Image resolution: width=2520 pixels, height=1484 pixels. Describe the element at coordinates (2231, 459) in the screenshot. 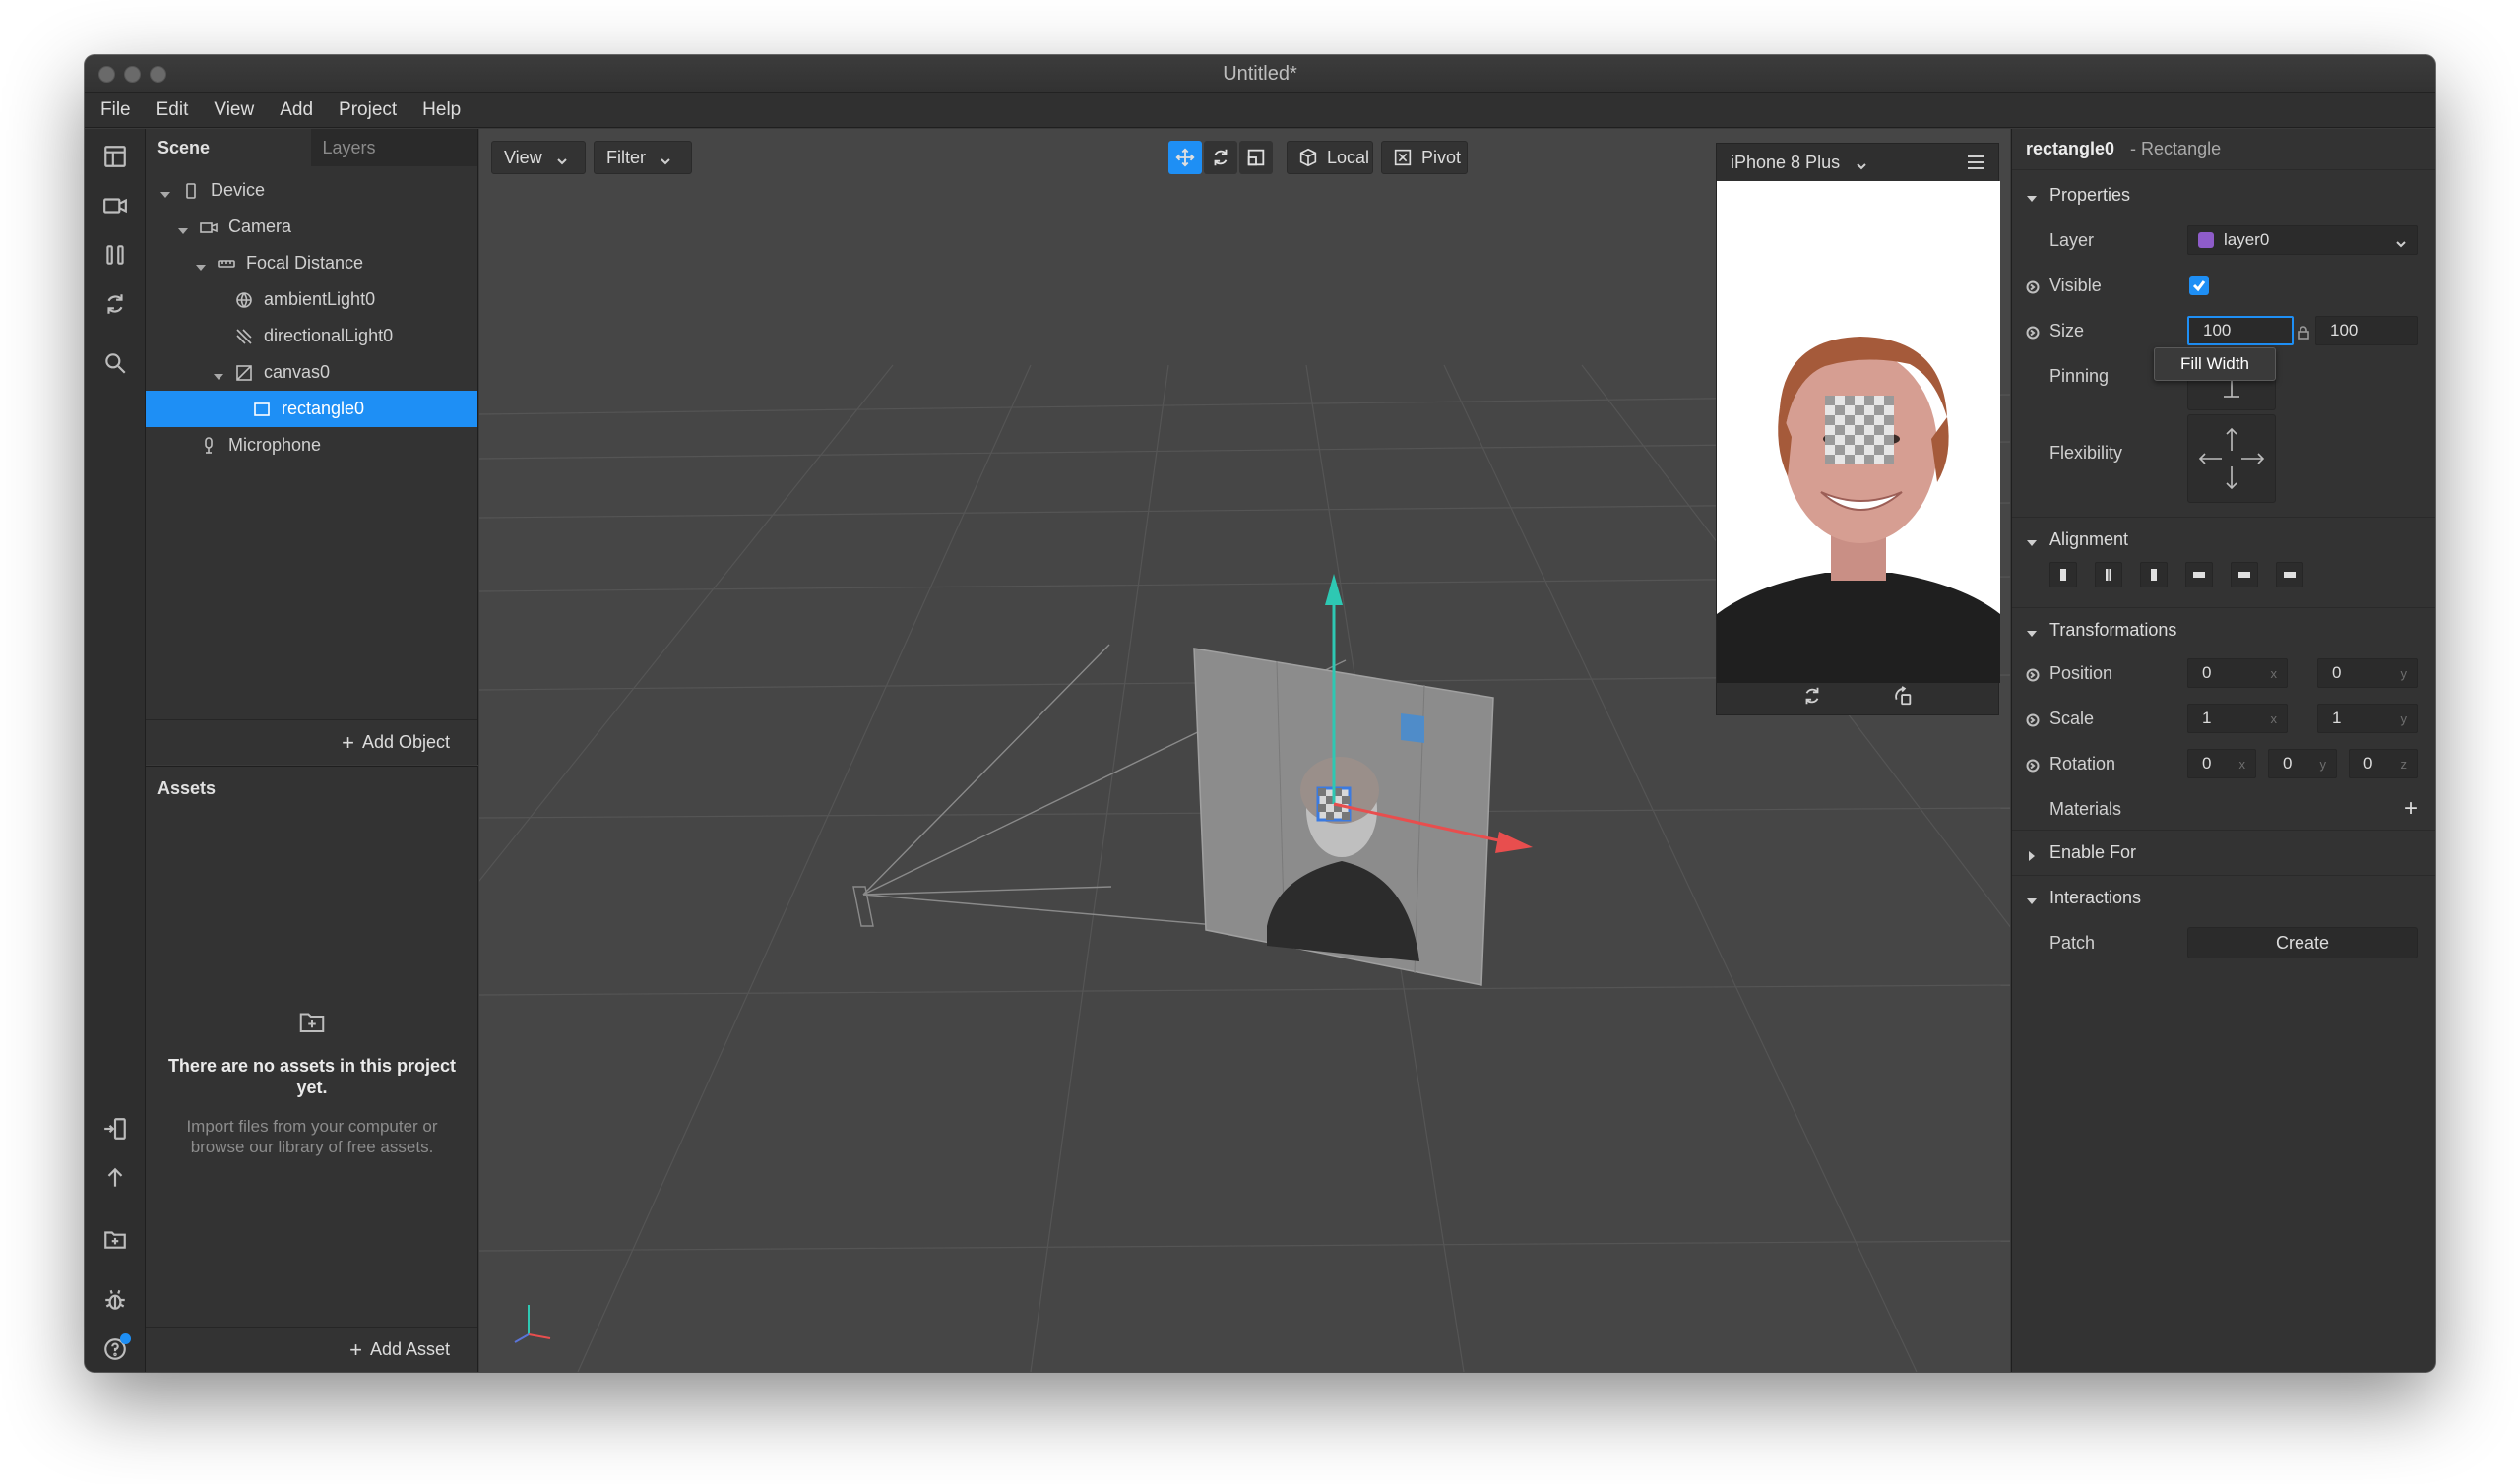

I see `flexibility-widget` at that location.